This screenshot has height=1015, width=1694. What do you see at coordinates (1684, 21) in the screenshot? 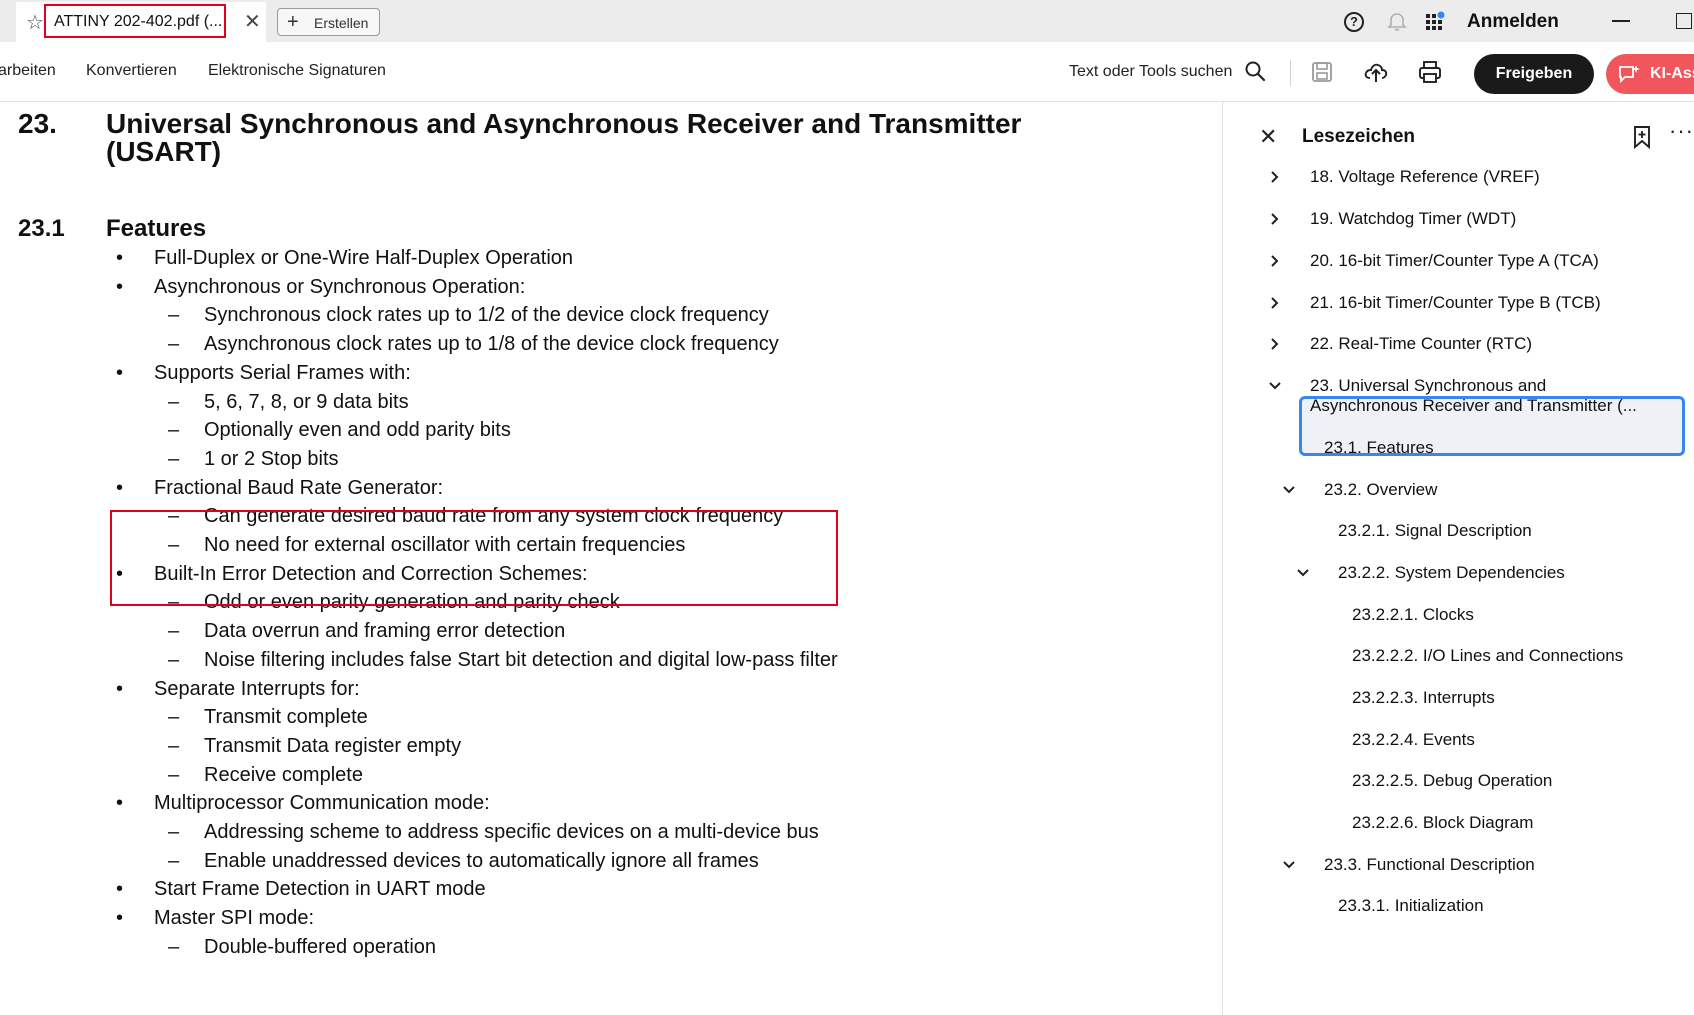
I see `maximize-icon` at bounding box center [1684, 21].